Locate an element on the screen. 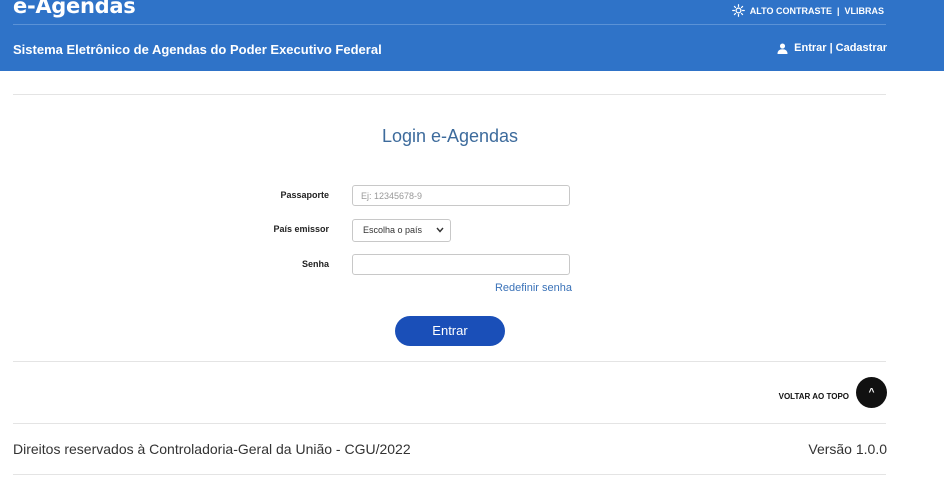 This screenshot has height=493, width=944. back-to-top-button: ^ is located at coordinates (871, 392).